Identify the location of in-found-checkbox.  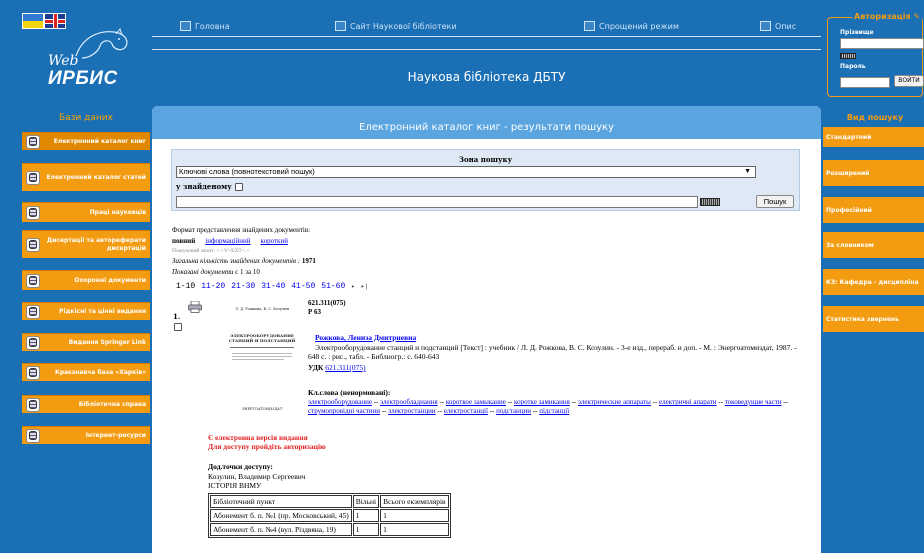
(238, 186).